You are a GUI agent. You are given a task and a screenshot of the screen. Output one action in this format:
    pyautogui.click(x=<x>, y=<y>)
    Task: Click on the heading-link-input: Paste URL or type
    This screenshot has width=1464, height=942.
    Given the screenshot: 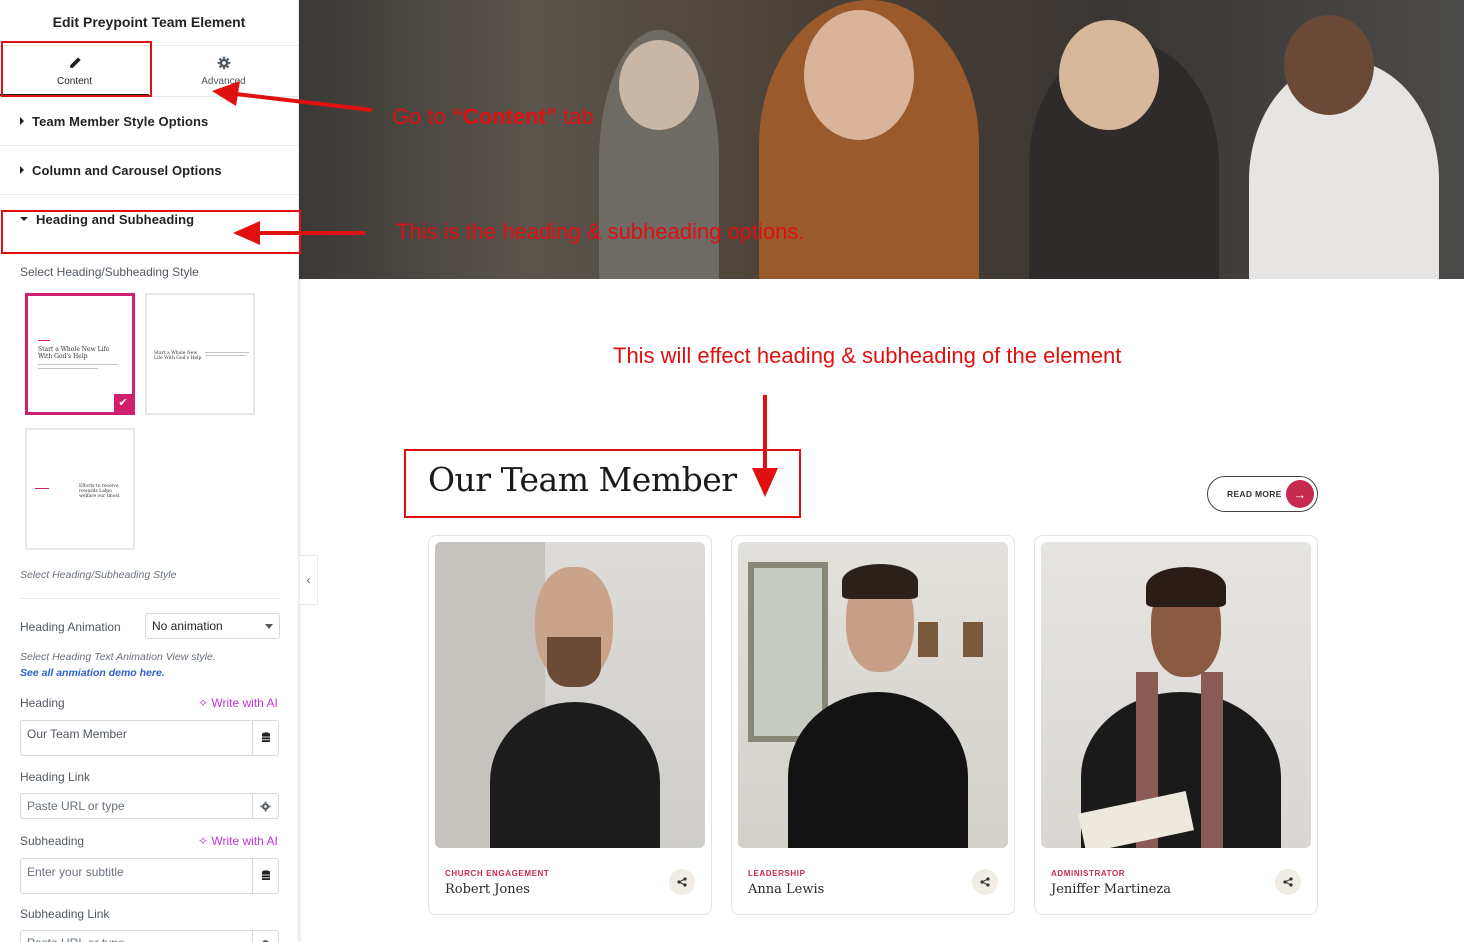 What is the action you would take?
    pyautogui.click(x=136, y=806)
    